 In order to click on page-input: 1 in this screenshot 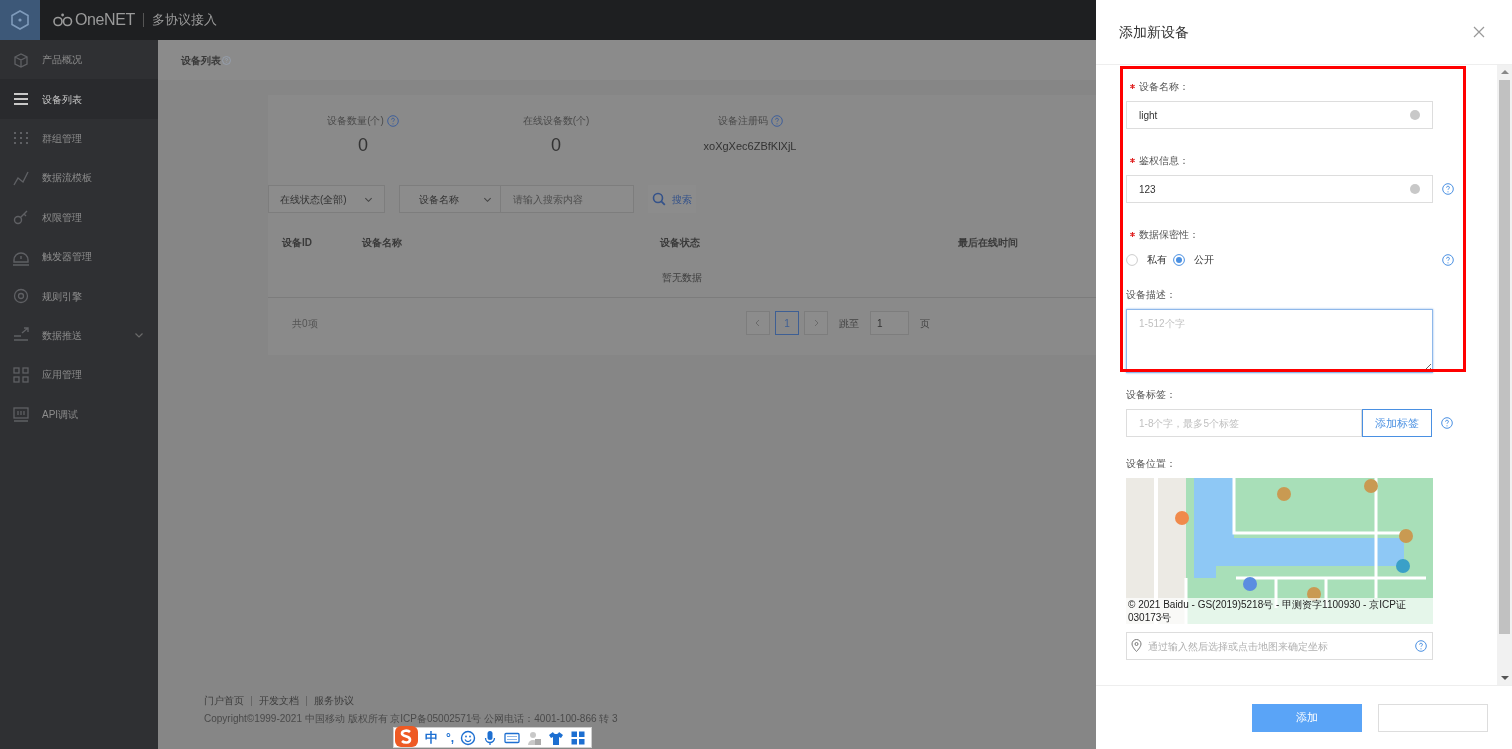, I will do `click(889, 323)`.